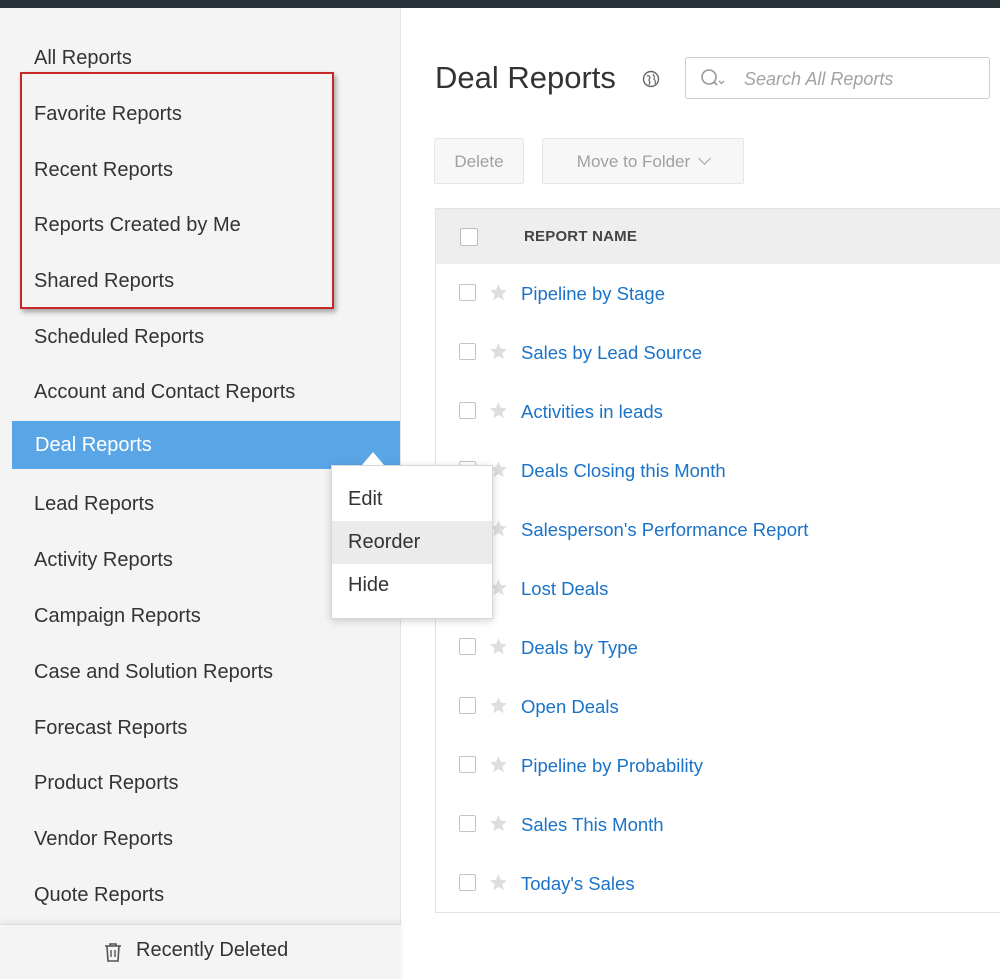 The image size is (1000, 979). Describe the element at coordinates (718, 648) in the screenshot. I see `table-row: Deals by Type` at that location.